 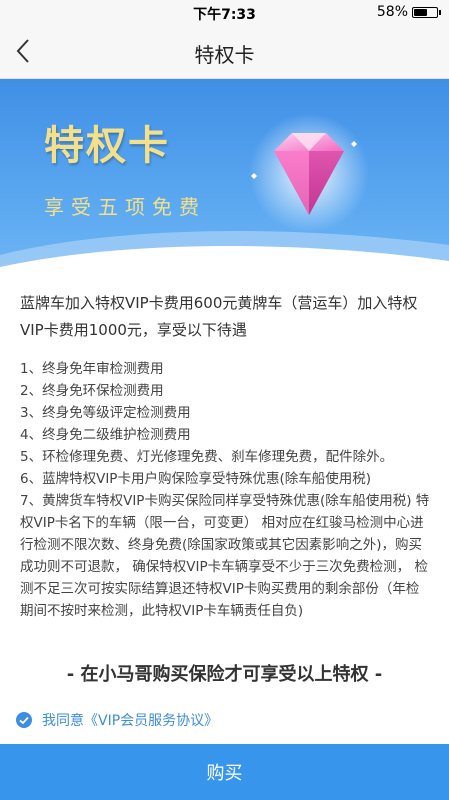 I want to click on battery-percent: 58%, so click(x=392, y=12).